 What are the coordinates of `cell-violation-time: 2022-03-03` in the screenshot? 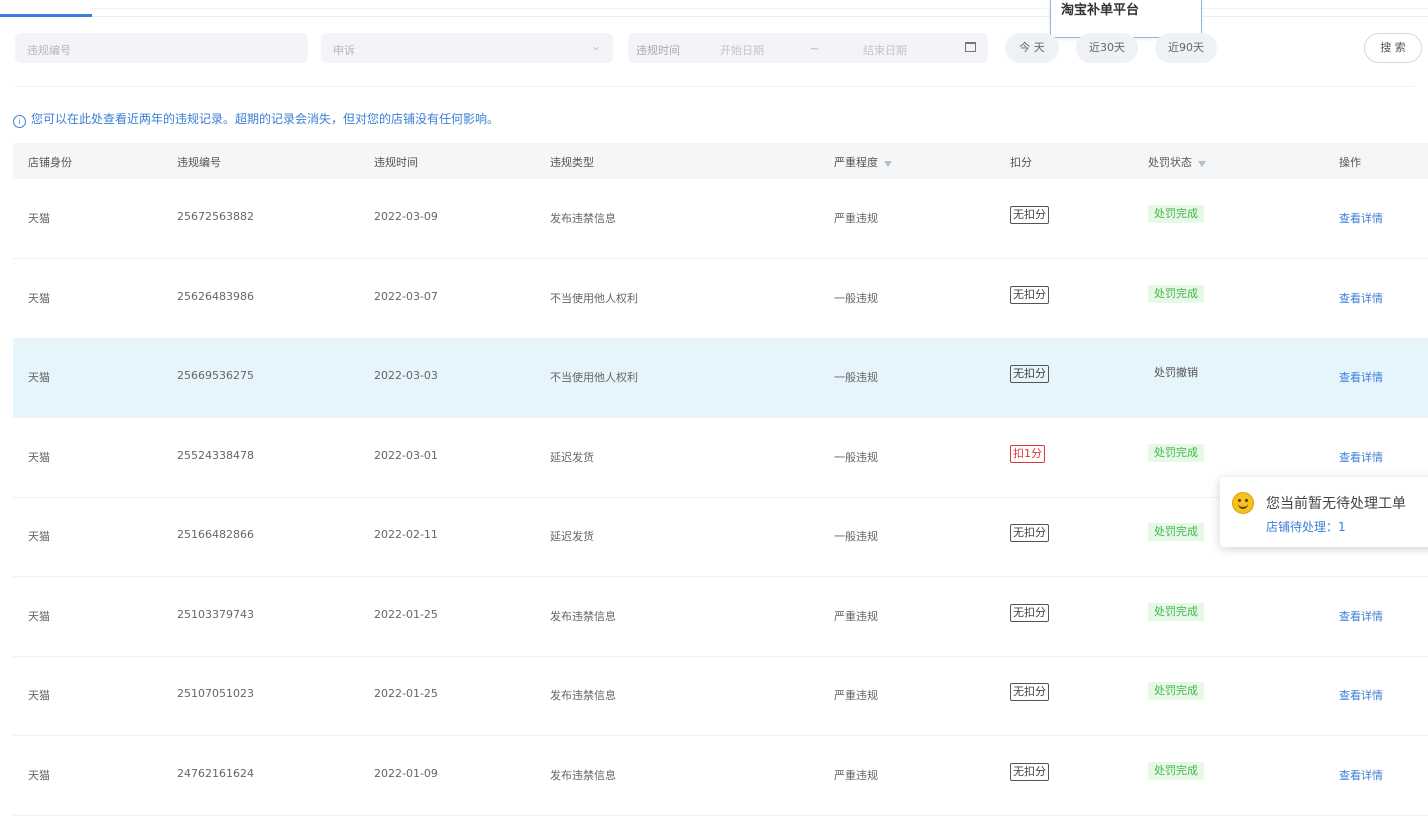 It's located at (406, 375).